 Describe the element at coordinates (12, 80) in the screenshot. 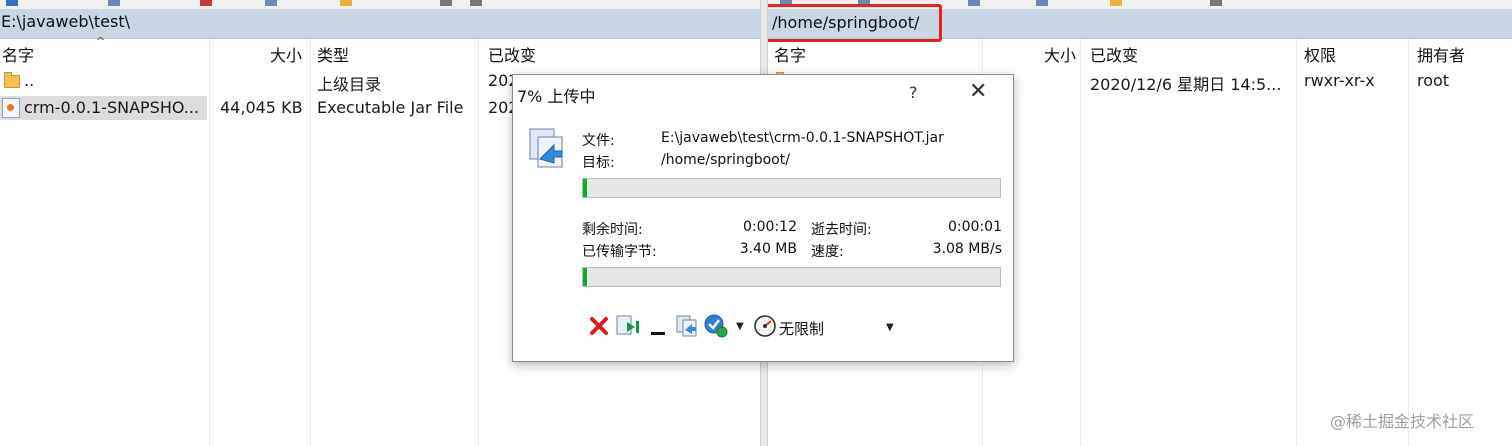

I see `parent-folder-icon` at that location.